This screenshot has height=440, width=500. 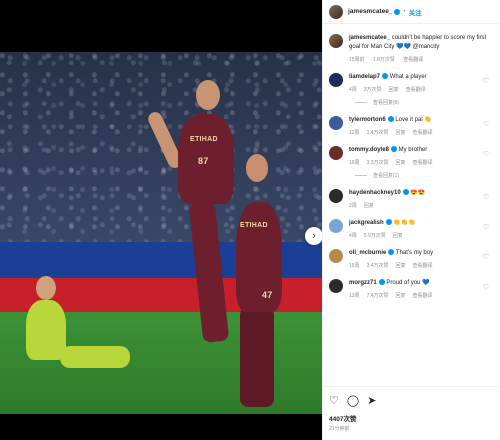 I want to click on comment-item: liamdelap7 What a player 4周 3万次赞 回复 查看翻译 ♡, so click(x=412, y=83).